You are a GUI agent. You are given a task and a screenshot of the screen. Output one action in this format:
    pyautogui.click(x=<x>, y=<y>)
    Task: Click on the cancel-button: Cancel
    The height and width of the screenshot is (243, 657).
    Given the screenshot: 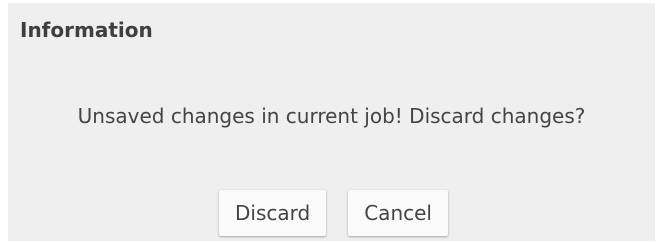 What is the action you would take?
    pyautogui.click(x=398, y=213)
    